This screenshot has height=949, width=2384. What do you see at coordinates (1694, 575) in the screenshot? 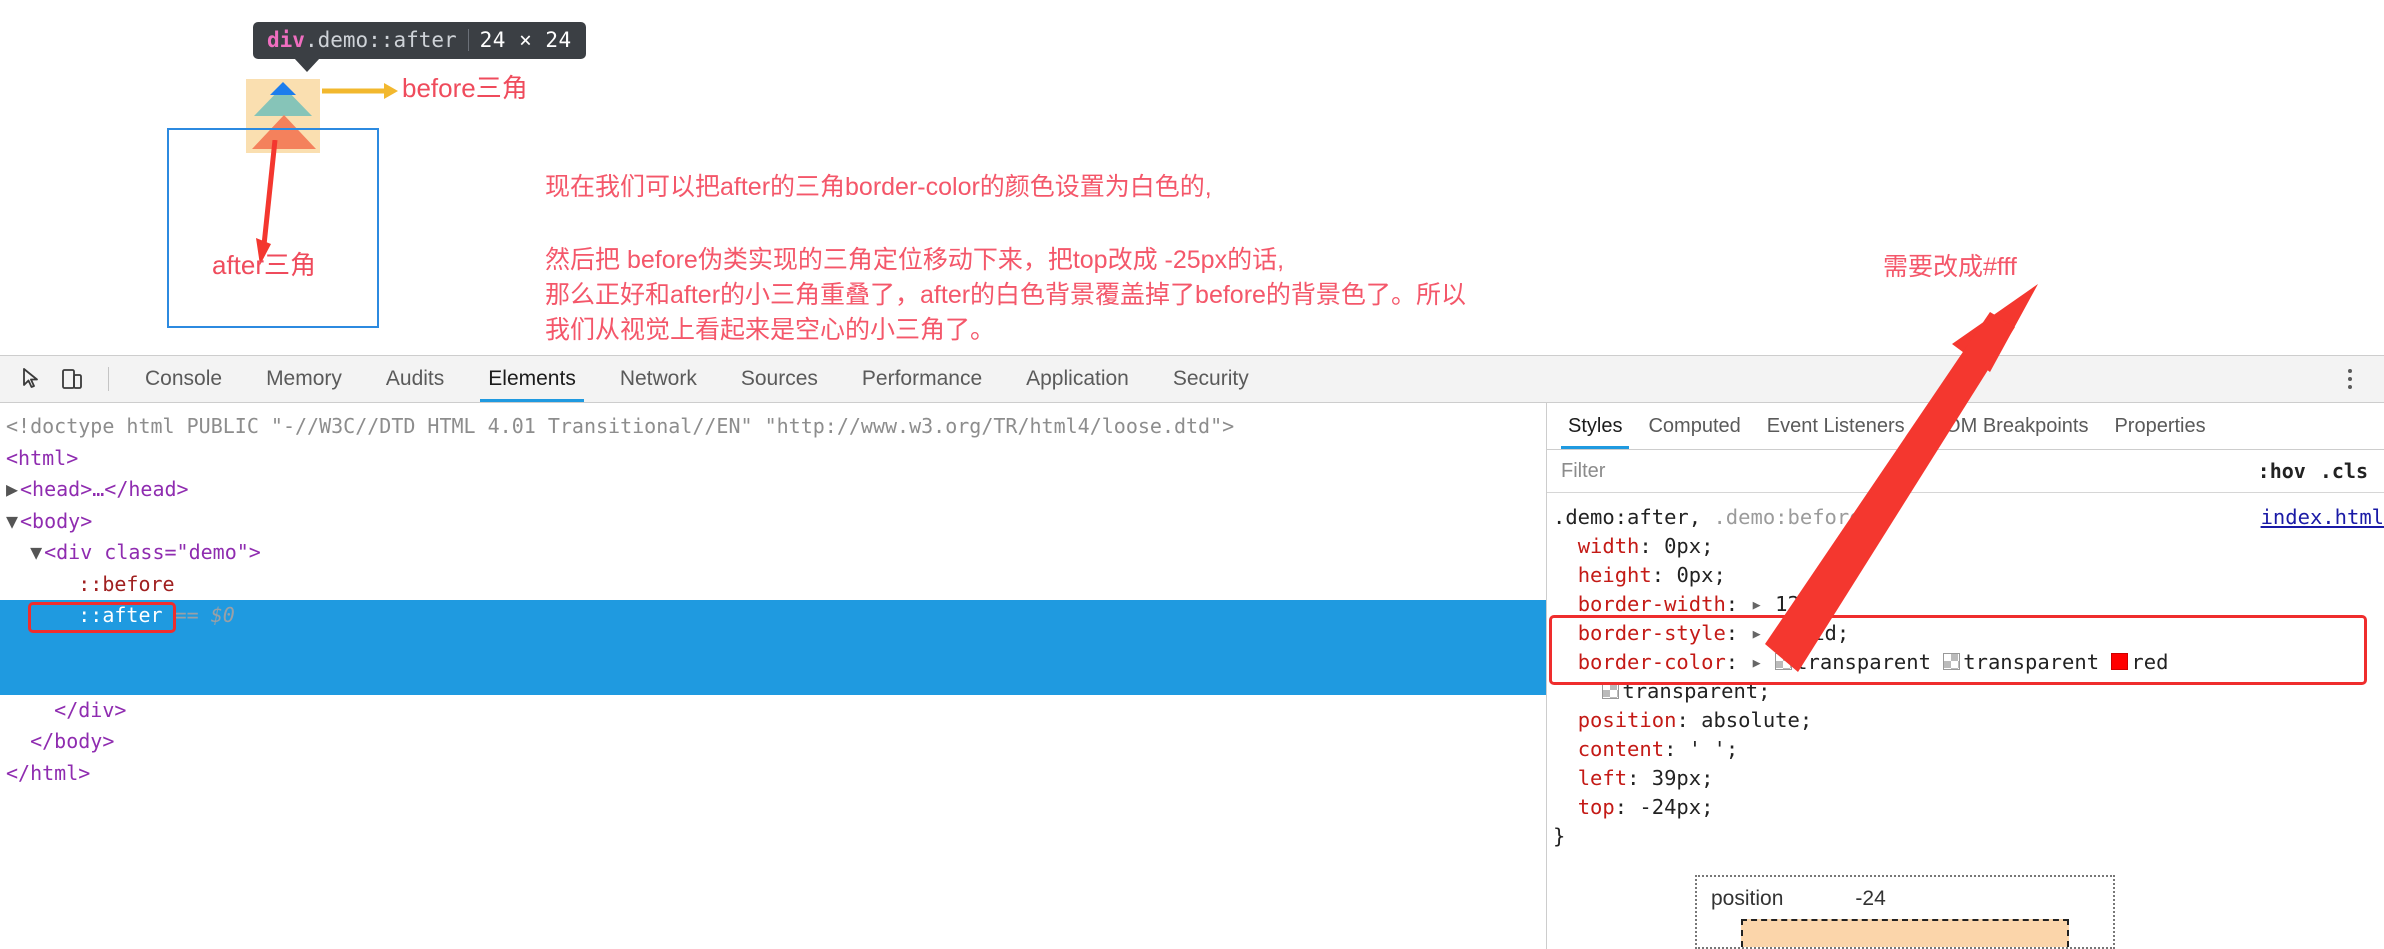
I see `val-height: 0px` at bounding box center [1694, 575].